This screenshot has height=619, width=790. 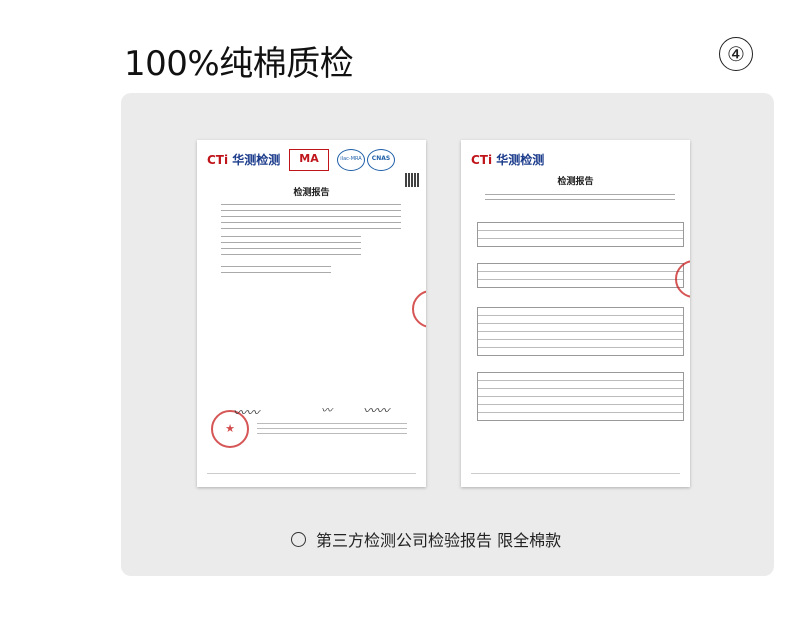 I want to click on page-title: 100%纯棉质检, so click(x=239, y=64).